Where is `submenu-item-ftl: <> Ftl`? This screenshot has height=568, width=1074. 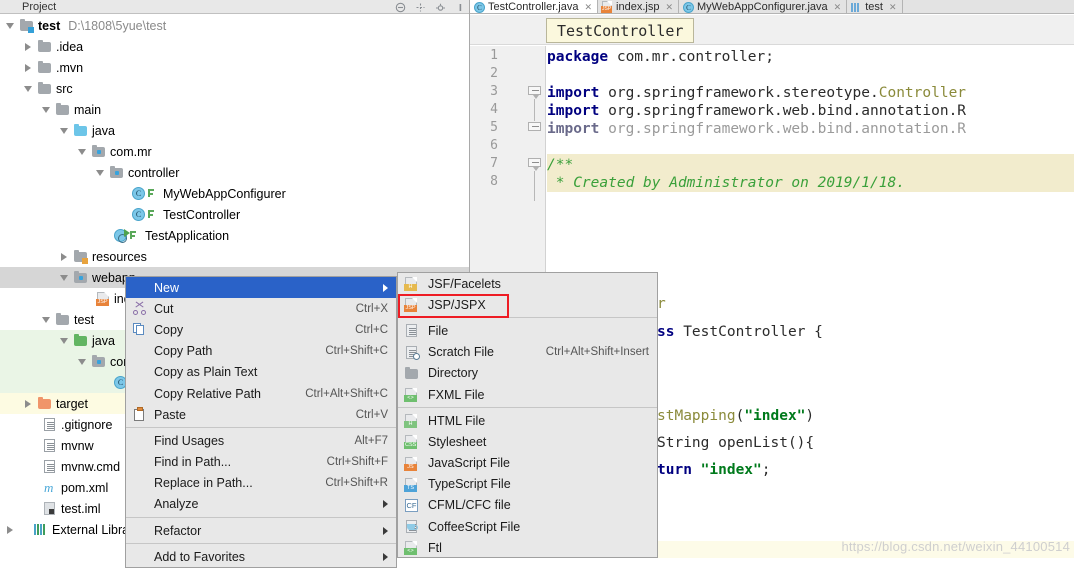 submenu-item-ftl: <> Ftl is located at coordinates (527, 547).